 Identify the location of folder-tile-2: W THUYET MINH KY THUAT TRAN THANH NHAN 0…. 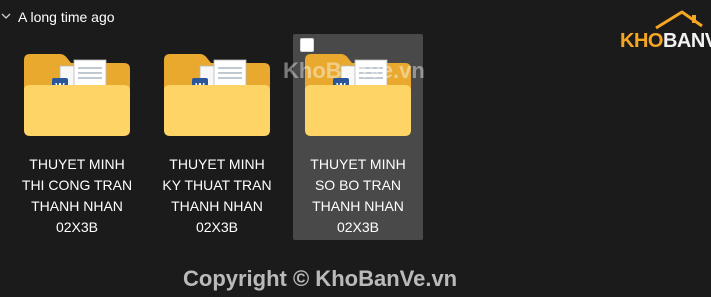
(217, 137).